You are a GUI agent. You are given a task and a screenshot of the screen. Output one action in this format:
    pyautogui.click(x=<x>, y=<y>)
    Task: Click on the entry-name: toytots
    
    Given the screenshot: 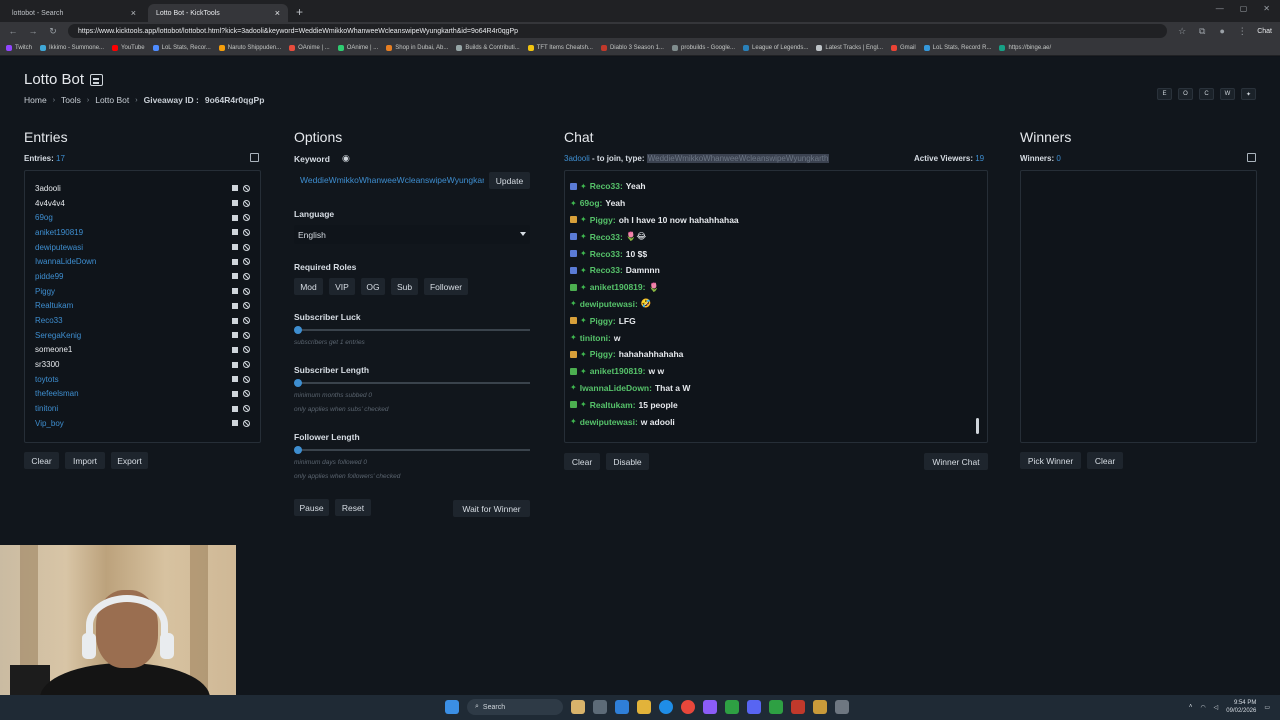 What is the action you would take?
    pyautogui.click(x=133, y=379)
    